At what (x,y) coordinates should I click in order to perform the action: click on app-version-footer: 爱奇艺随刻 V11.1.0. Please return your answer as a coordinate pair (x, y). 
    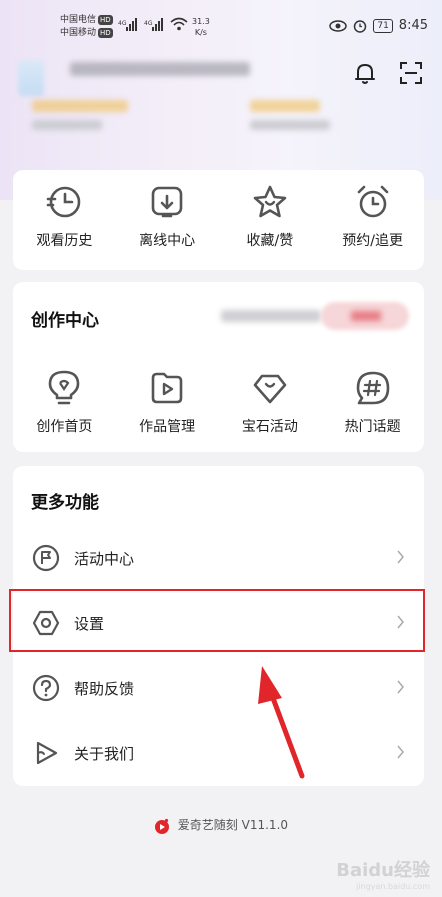
    Looking at the image, I should click on (221, 825).